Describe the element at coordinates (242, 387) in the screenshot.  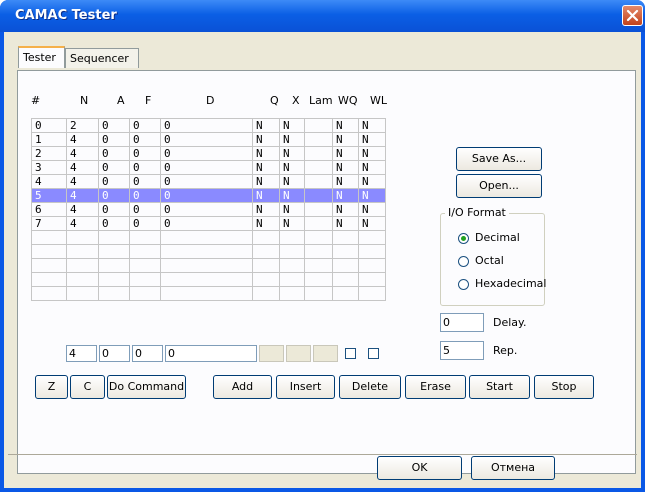
I see `add-button: Add` at that location.